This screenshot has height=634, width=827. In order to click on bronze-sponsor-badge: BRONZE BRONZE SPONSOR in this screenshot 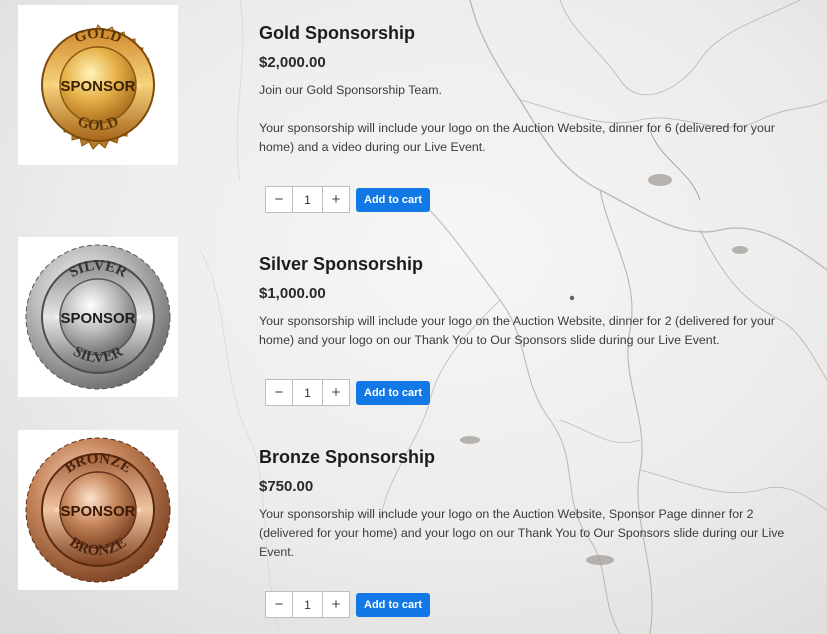, I will do `click(98, 510)`.